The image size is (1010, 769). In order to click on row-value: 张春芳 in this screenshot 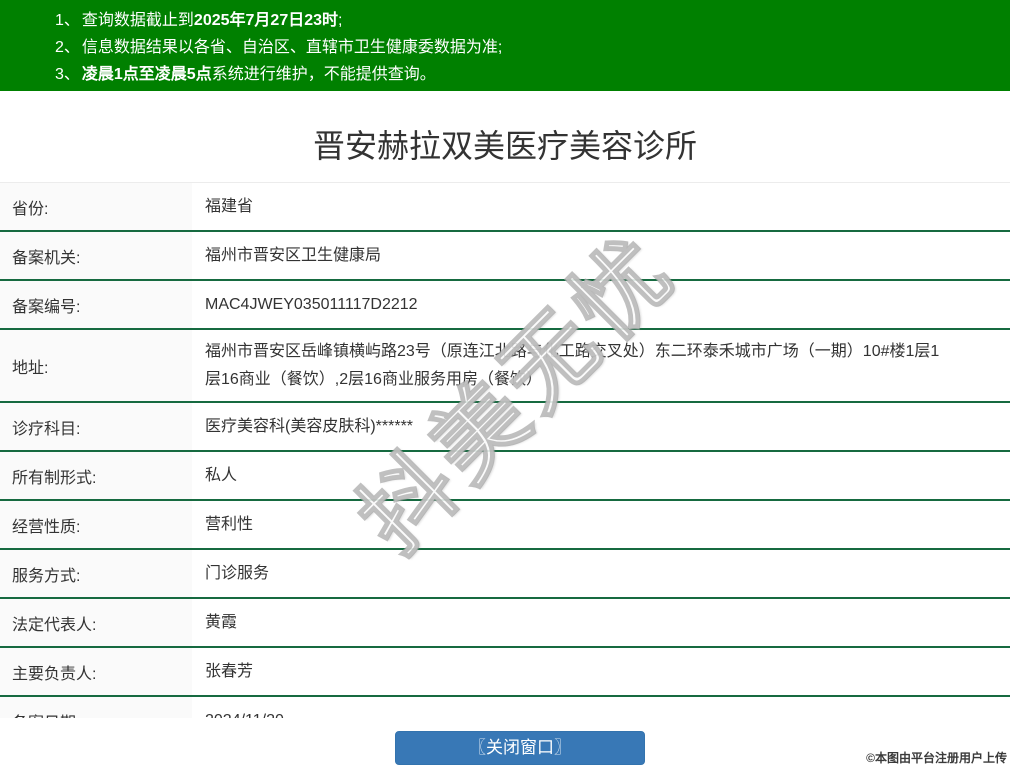, I will do `click(229, 671)`.